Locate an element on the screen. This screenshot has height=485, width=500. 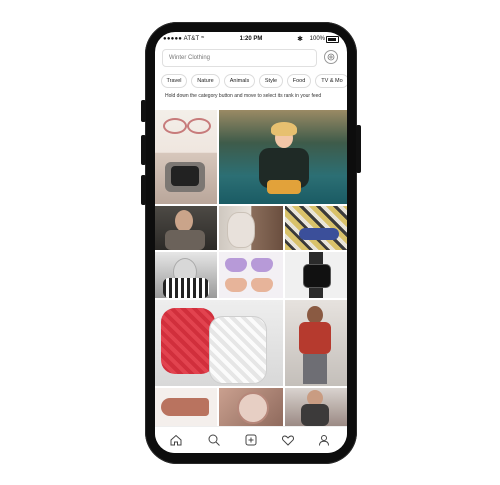
photo-woman-waterfall is located at coordinates (283, 157).